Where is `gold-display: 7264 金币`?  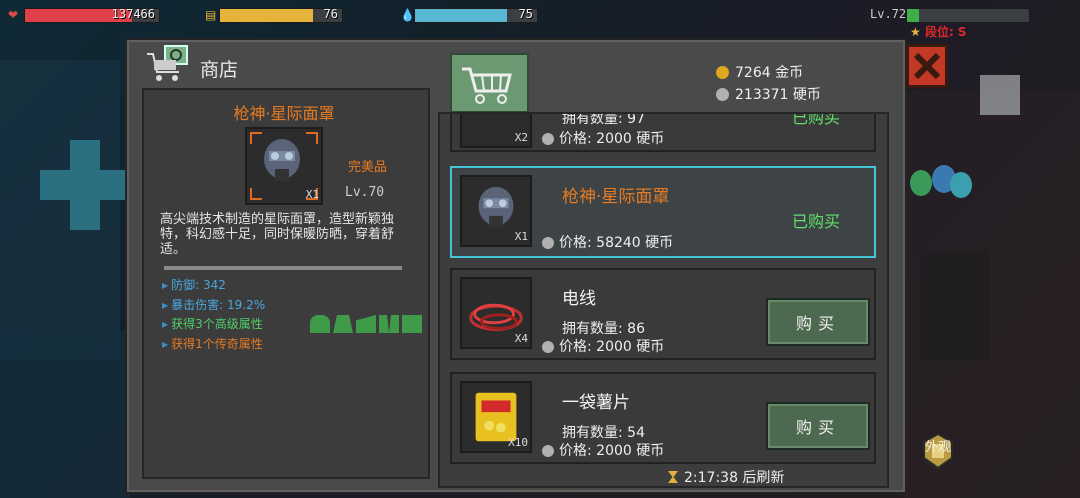
gold-display: 7264 金币 is located at coordinates (759, 72).